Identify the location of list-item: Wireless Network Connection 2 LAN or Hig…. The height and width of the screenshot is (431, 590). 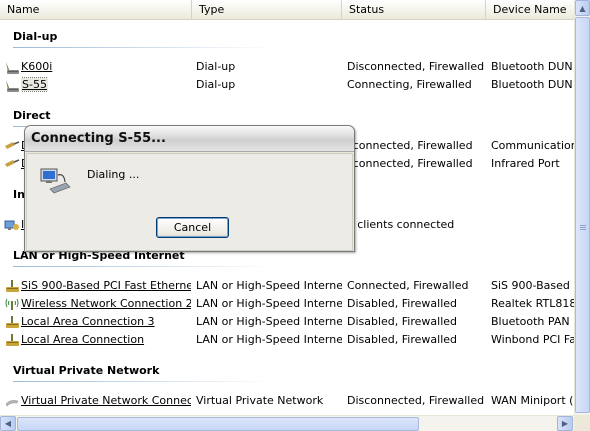
(287, 304).